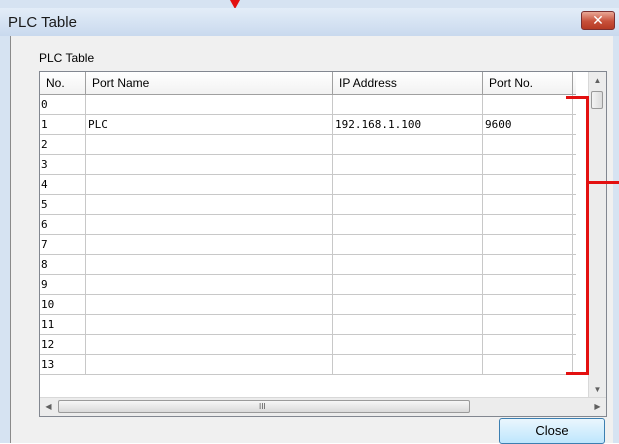  I want to click on scroll-left-icon: ◀, so click(48, 407).